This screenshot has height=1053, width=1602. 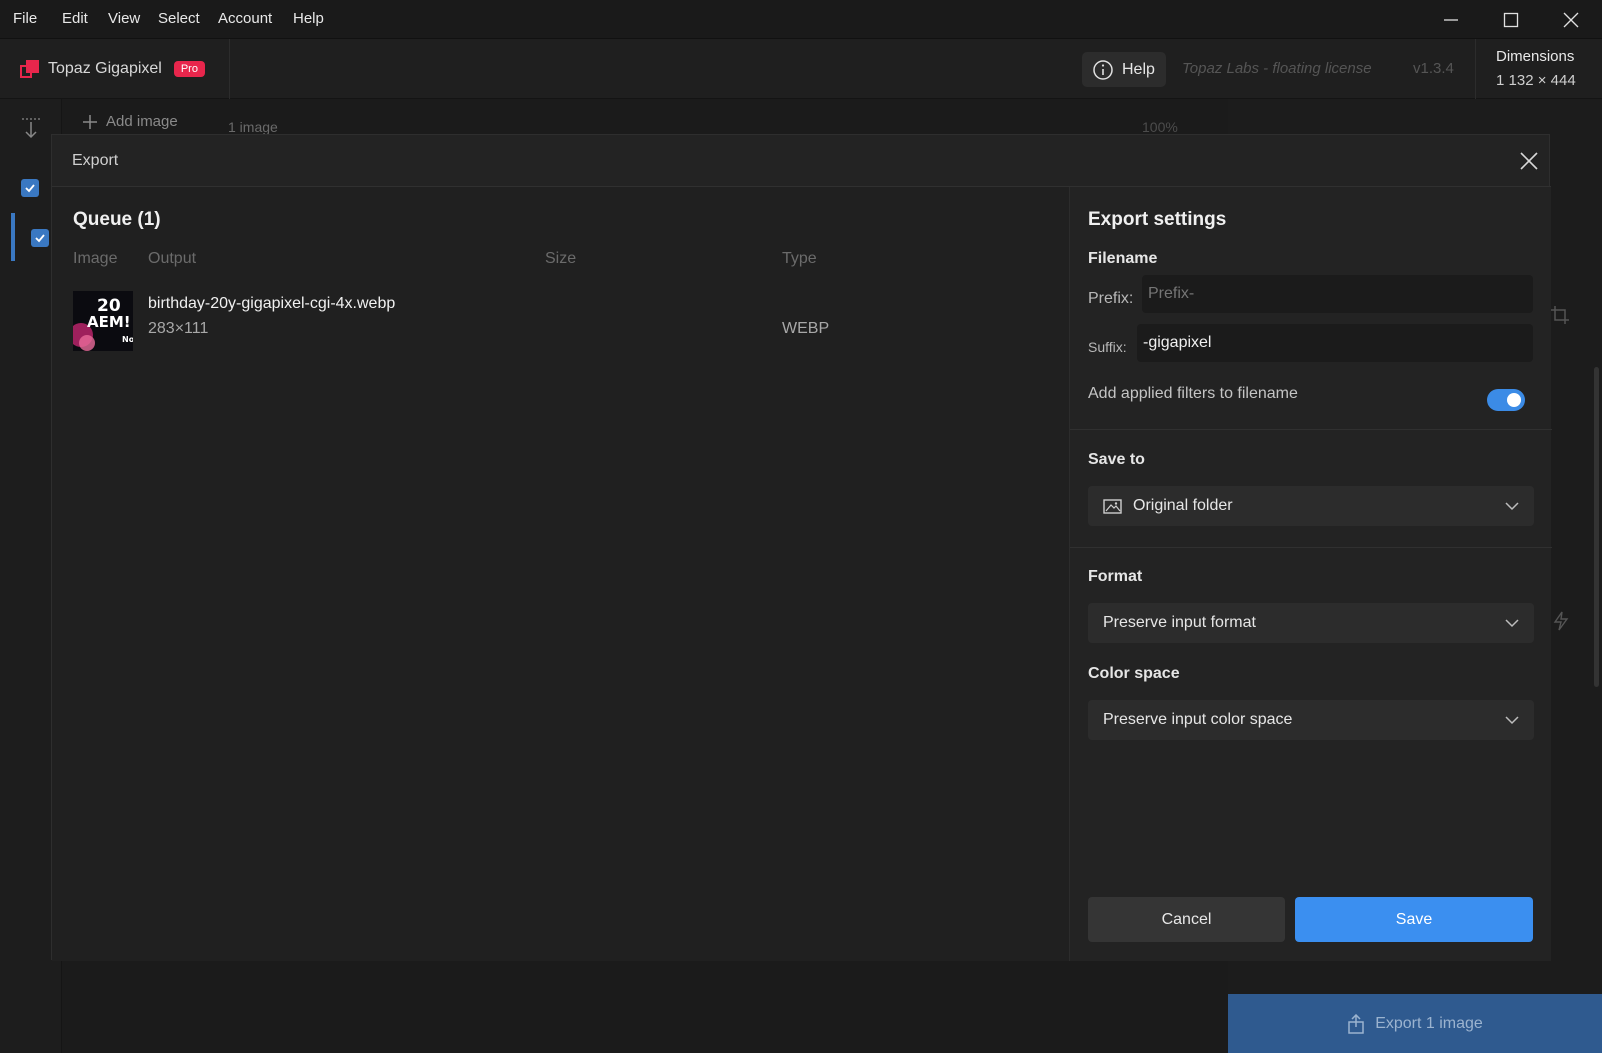 I want to click on selected-indicator, so click(x=13, y=237).